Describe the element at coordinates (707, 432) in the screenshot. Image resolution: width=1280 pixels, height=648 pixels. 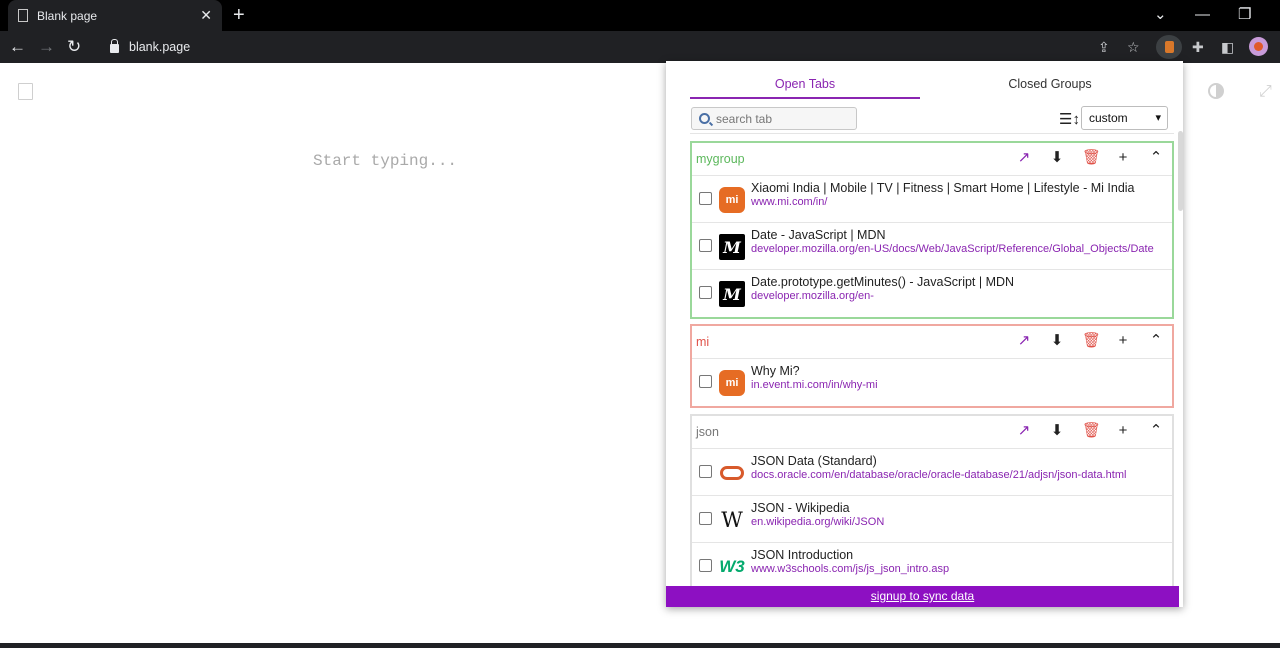
I see `group-name: json` at that location.